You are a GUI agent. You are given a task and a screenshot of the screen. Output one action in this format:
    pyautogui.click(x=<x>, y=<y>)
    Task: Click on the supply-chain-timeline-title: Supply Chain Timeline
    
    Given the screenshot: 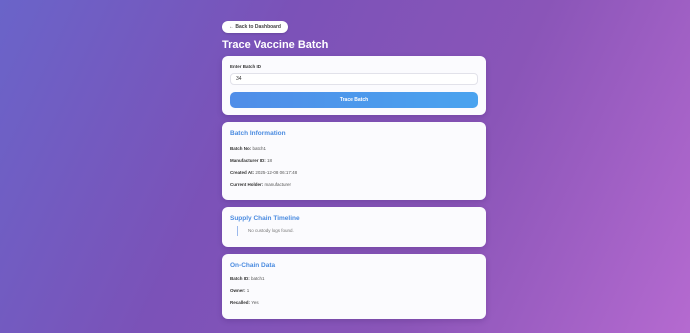 What is the action you would take?
    pyautogui.click(x=265, y=218)
    